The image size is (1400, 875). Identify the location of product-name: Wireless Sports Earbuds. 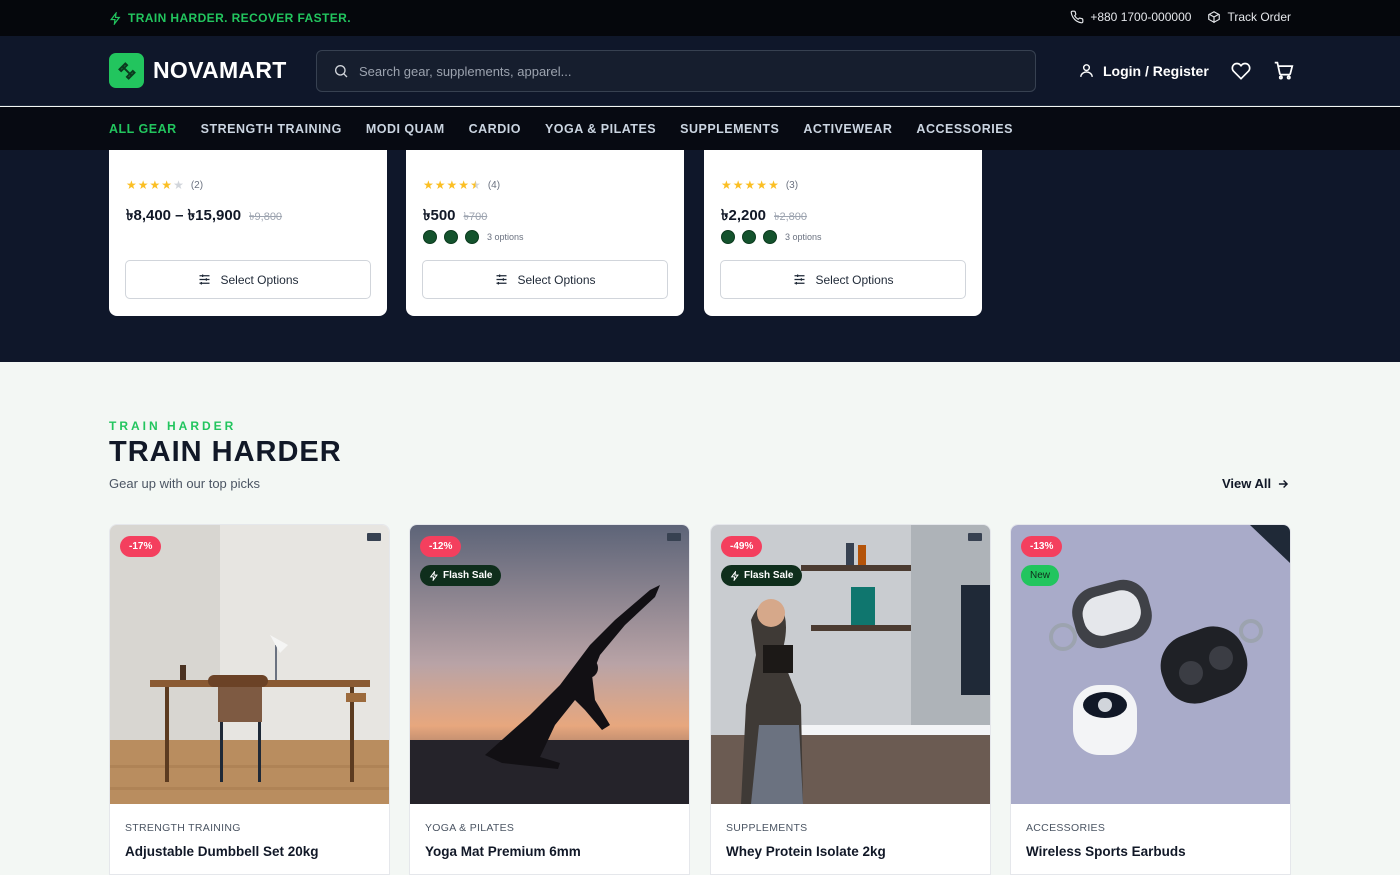
(1106, 851).